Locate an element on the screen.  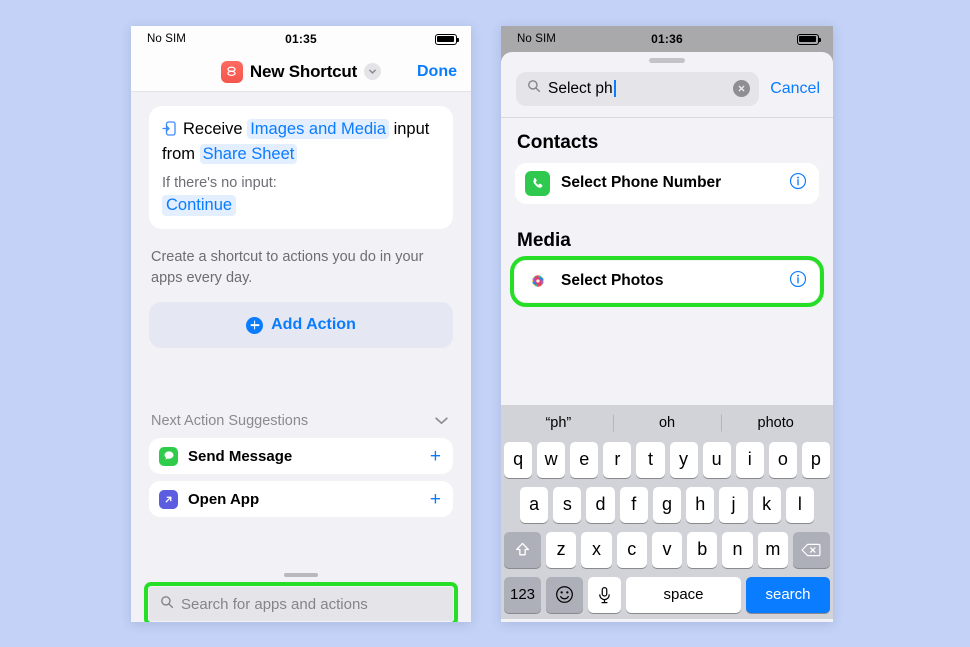
token-input-type: Images and Media is located at coordinates (318, 129).